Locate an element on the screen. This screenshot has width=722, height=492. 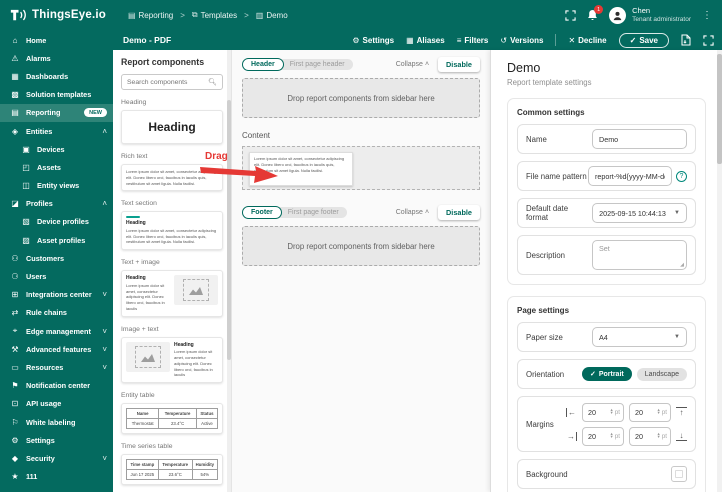
sidebar-item-profiles: ◪ Profiles ˄ is located at coordinates (56, 204).